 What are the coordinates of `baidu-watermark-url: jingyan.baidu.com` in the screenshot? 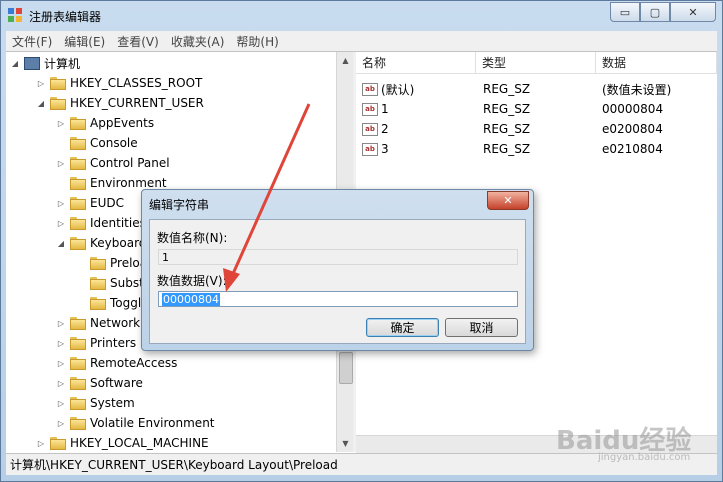 It's located at (644, 457).